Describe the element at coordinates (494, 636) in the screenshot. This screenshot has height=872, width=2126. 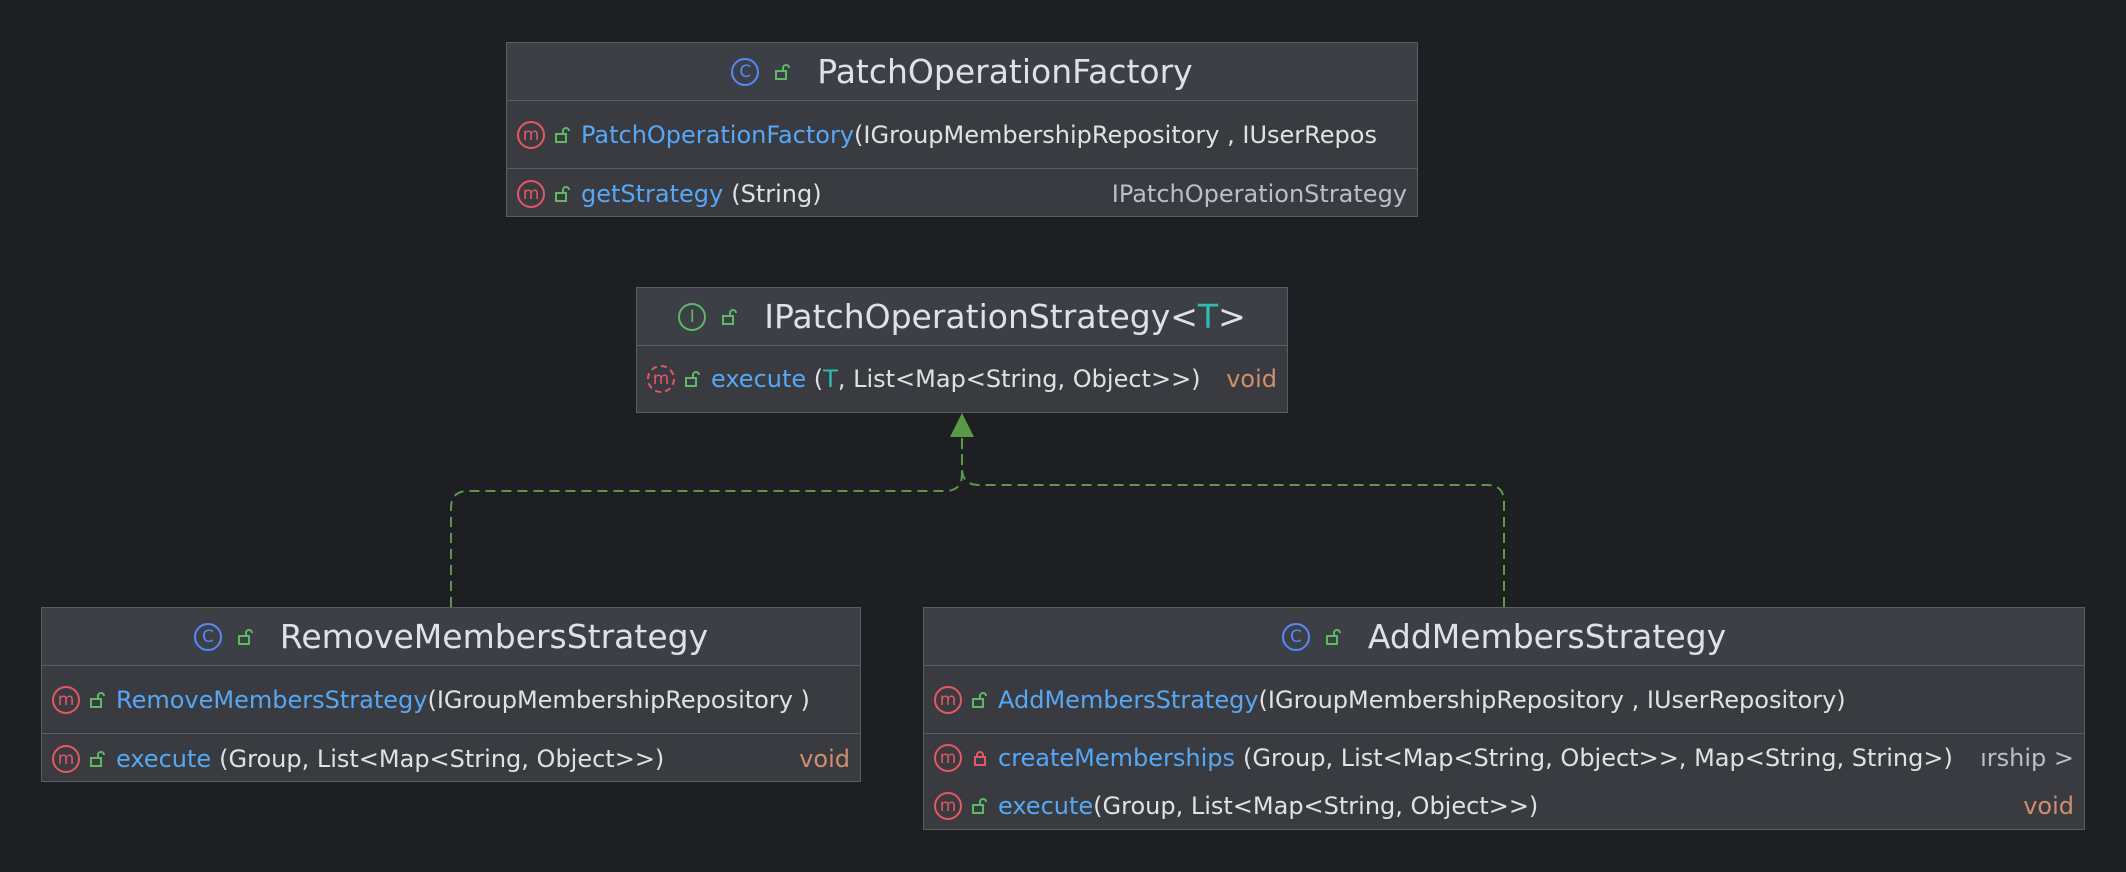
I see `class-name: RemoveMembersStrategy` at that location.